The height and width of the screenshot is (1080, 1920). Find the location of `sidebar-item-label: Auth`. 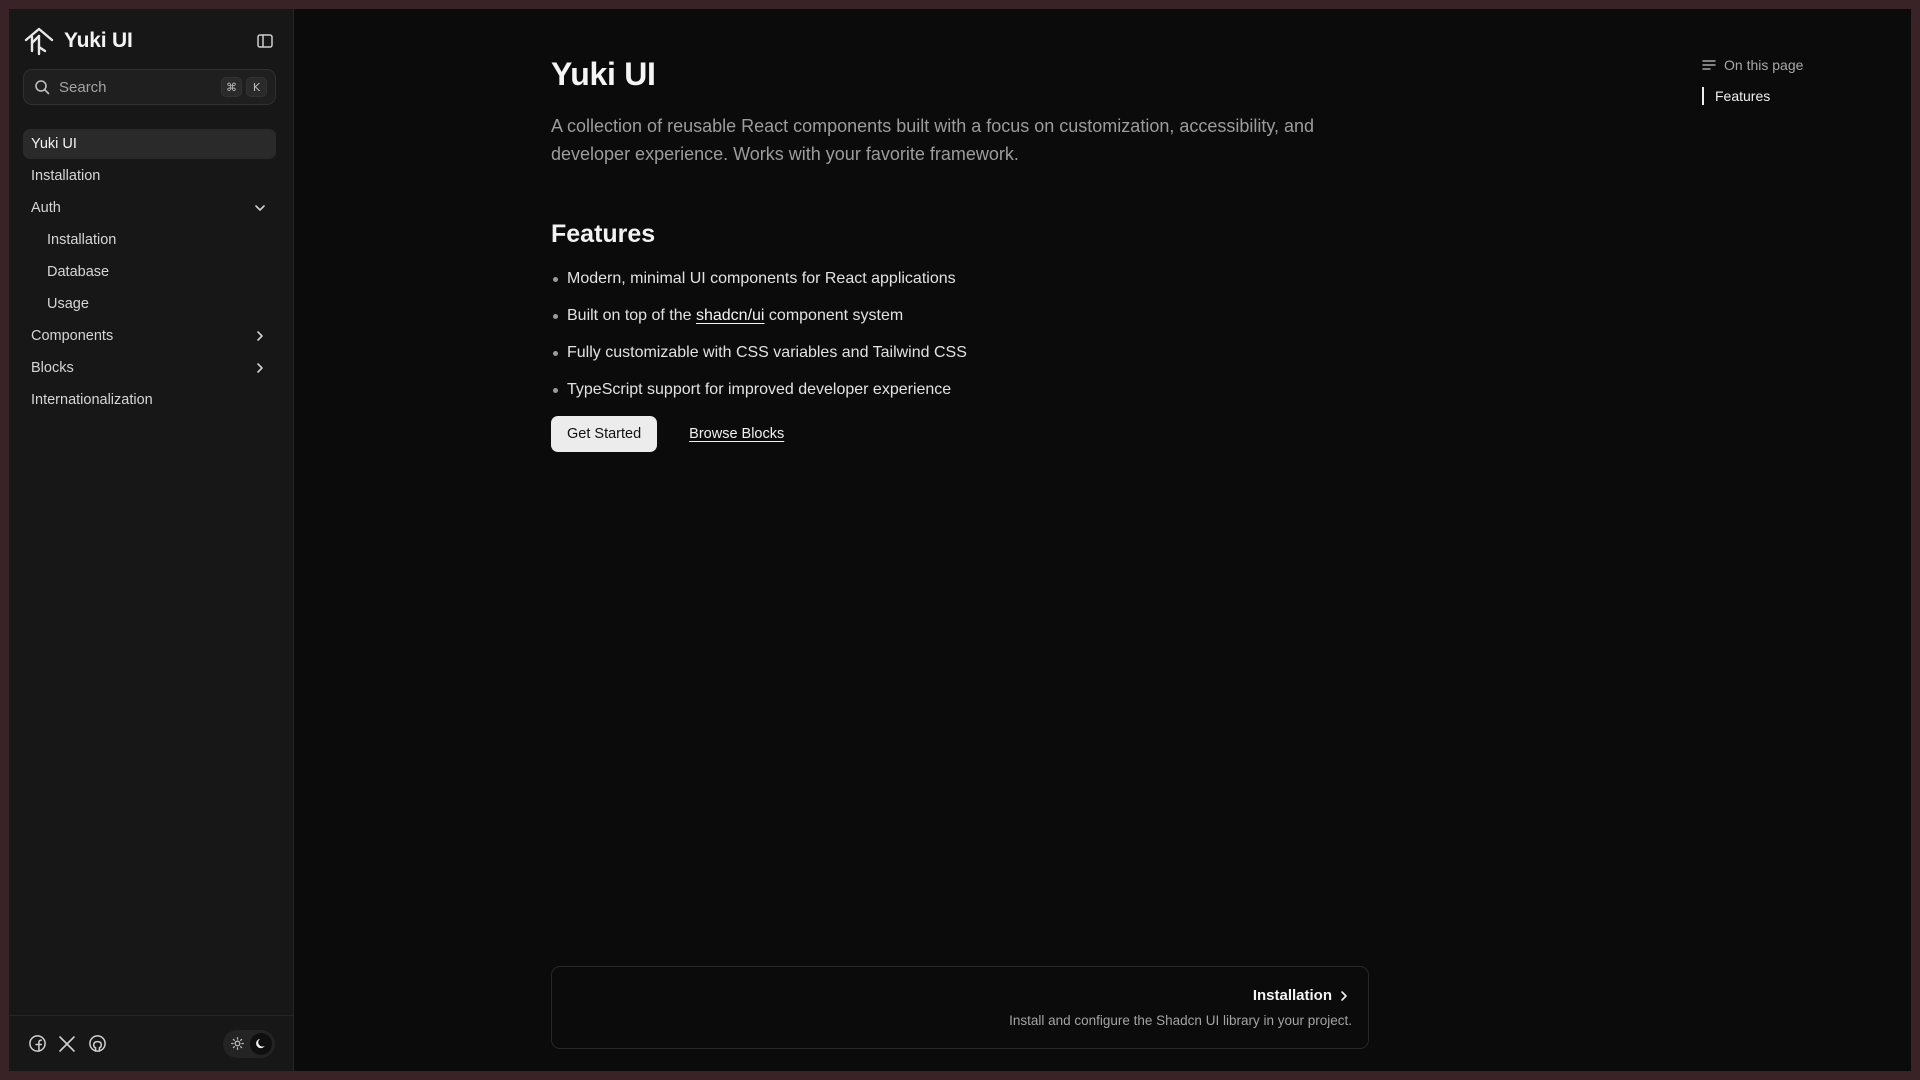

sidebar-item-label: Auth is located at coordinates (46, 208).